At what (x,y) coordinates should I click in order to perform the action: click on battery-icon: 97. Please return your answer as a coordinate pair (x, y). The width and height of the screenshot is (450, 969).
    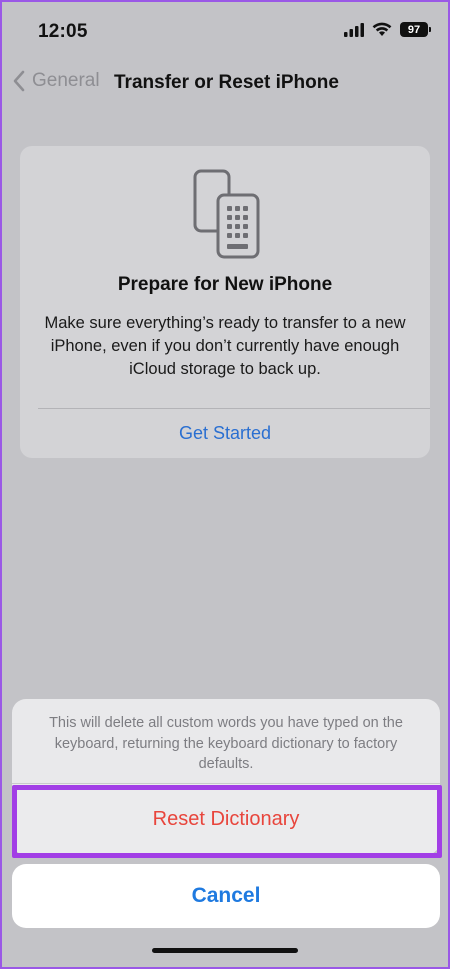
    Looking at the image, I should click on (415, 29).